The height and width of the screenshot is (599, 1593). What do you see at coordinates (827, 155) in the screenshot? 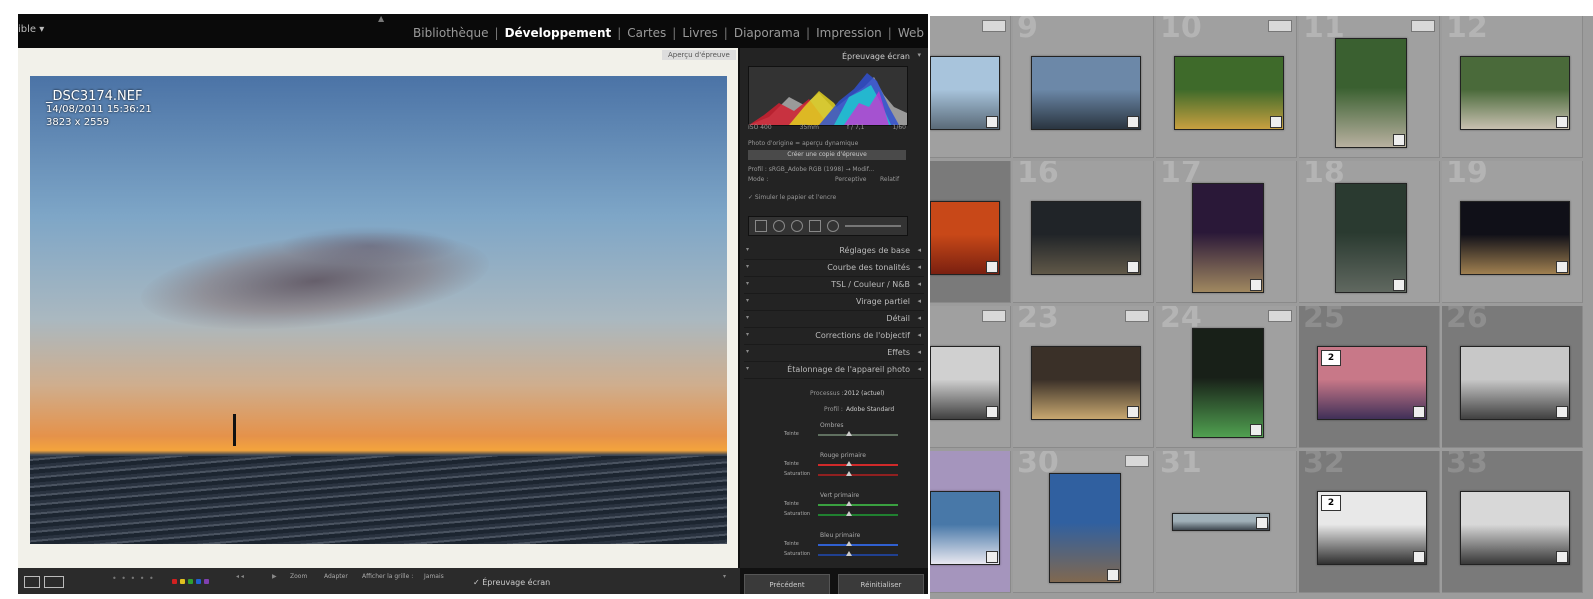
I see `create-proof-copy-button: Créer une copie d'épreuve` at bounding box center [827, 155].